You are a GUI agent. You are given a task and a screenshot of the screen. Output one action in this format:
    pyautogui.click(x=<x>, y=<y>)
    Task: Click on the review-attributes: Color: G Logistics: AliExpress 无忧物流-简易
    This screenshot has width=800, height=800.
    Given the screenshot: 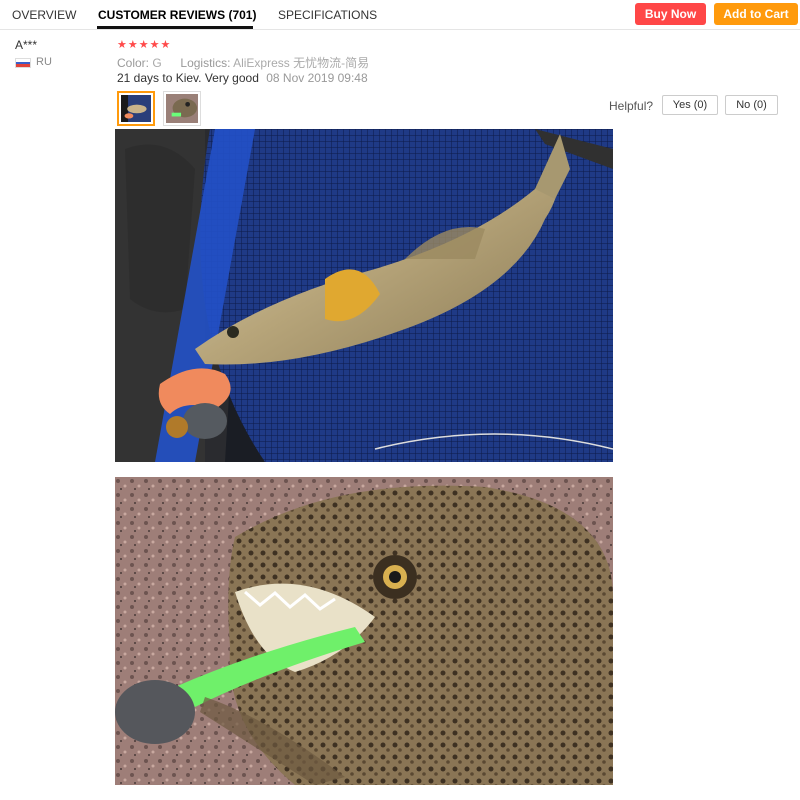 What is the action you would take?
    pyautogui.click(x=243, y=62)
    